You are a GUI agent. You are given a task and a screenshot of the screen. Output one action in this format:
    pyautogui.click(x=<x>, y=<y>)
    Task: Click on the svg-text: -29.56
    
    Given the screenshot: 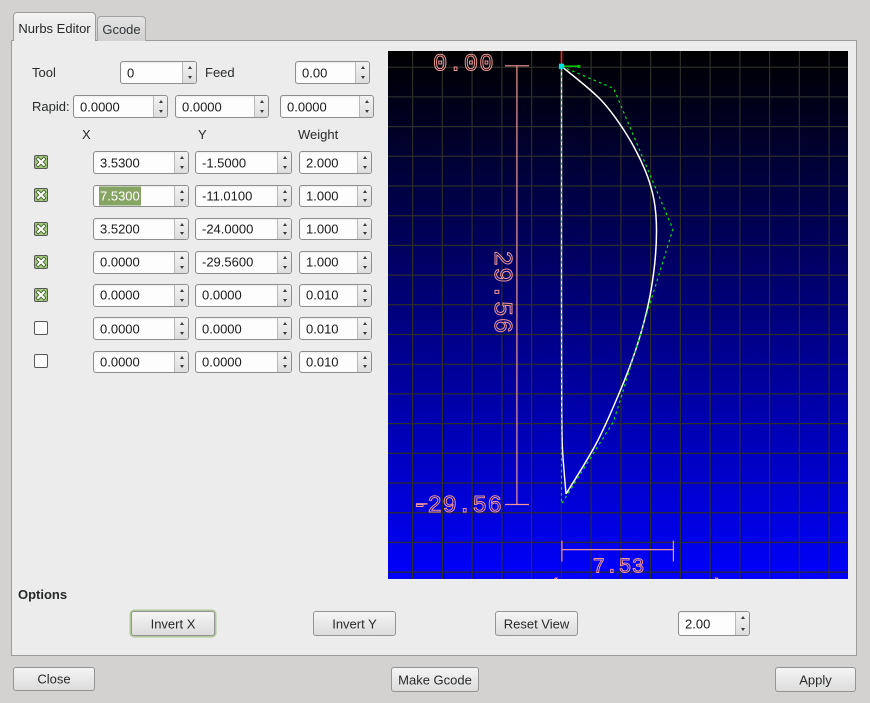 What is the action you would take?
    pyautogui.click(x=458, y=506)
    